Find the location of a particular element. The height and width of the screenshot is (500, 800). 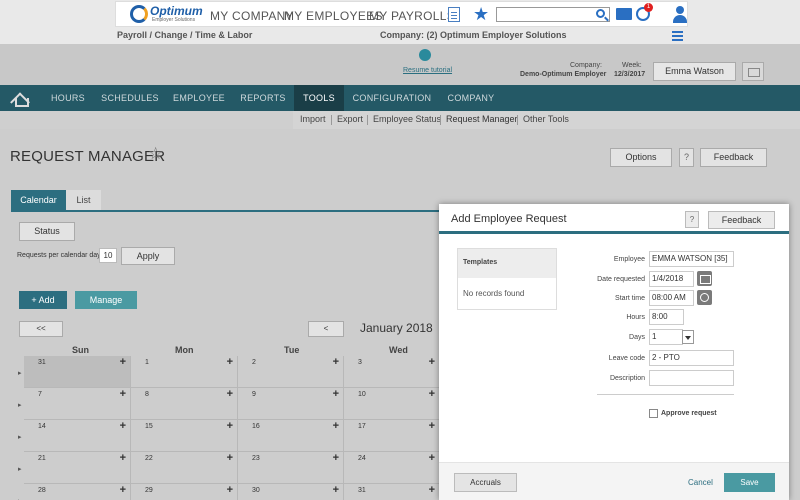

search-input is located at coordinates (553, 14).